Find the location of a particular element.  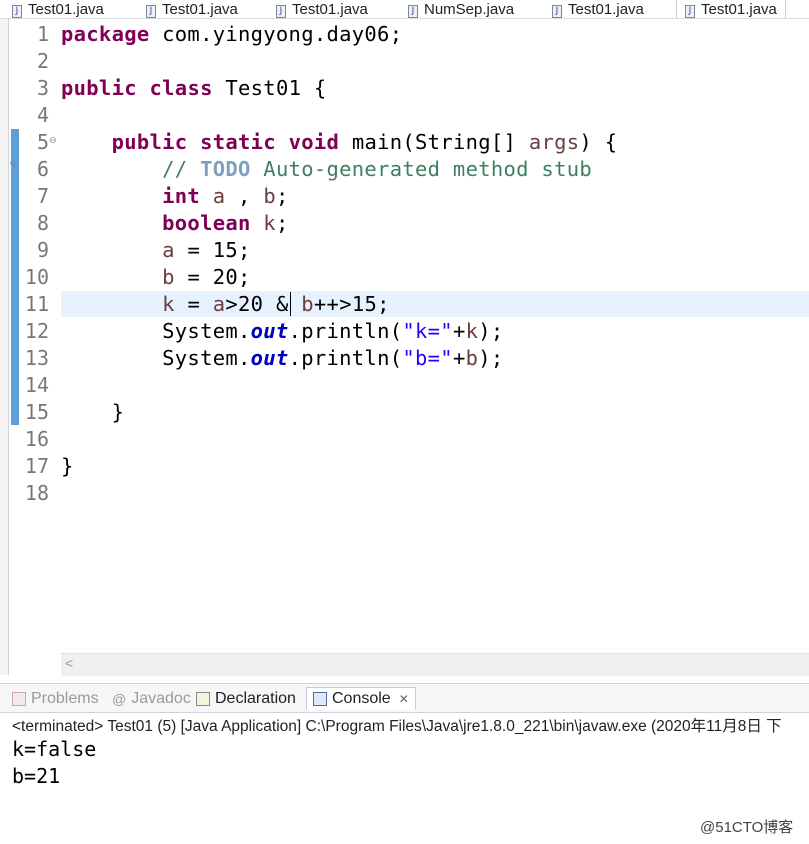

line-number: 9 is located at coordinates (42, 250).